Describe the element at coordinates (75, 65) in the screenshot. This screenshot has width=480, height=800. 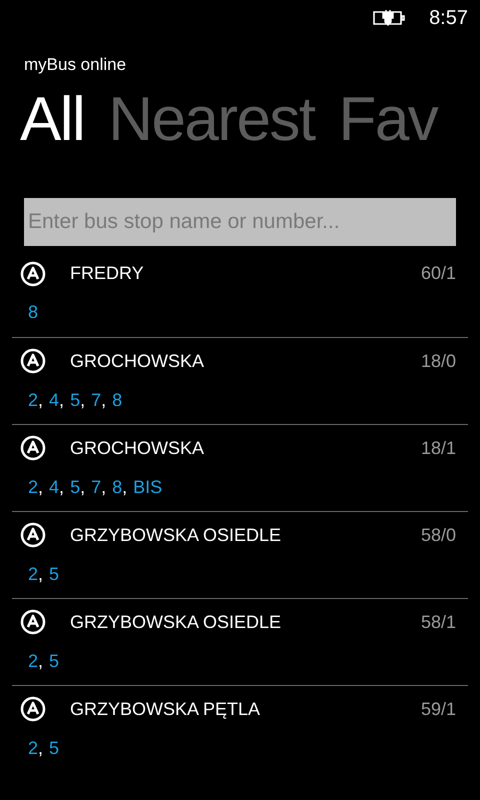
I see `app-title: myBus online` at that location.